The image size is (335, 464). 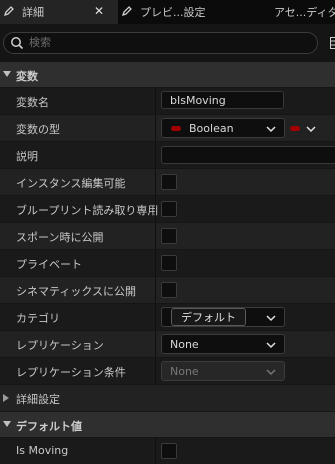 I want to click on row-blueprint-read-only: ブループリント読み取り専用, so click(x=167, y=209).